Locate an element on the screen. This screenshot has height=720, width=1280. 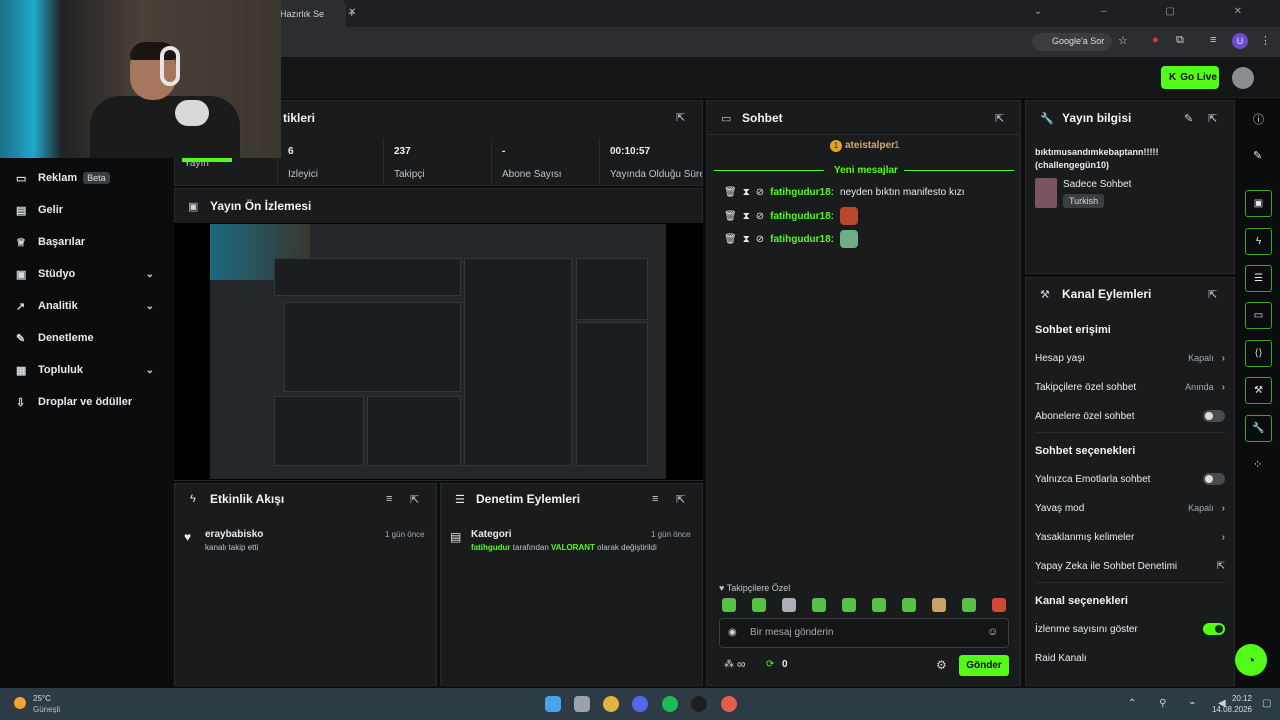
activity-user: eraybabisko is located at coordinates (234, 534).